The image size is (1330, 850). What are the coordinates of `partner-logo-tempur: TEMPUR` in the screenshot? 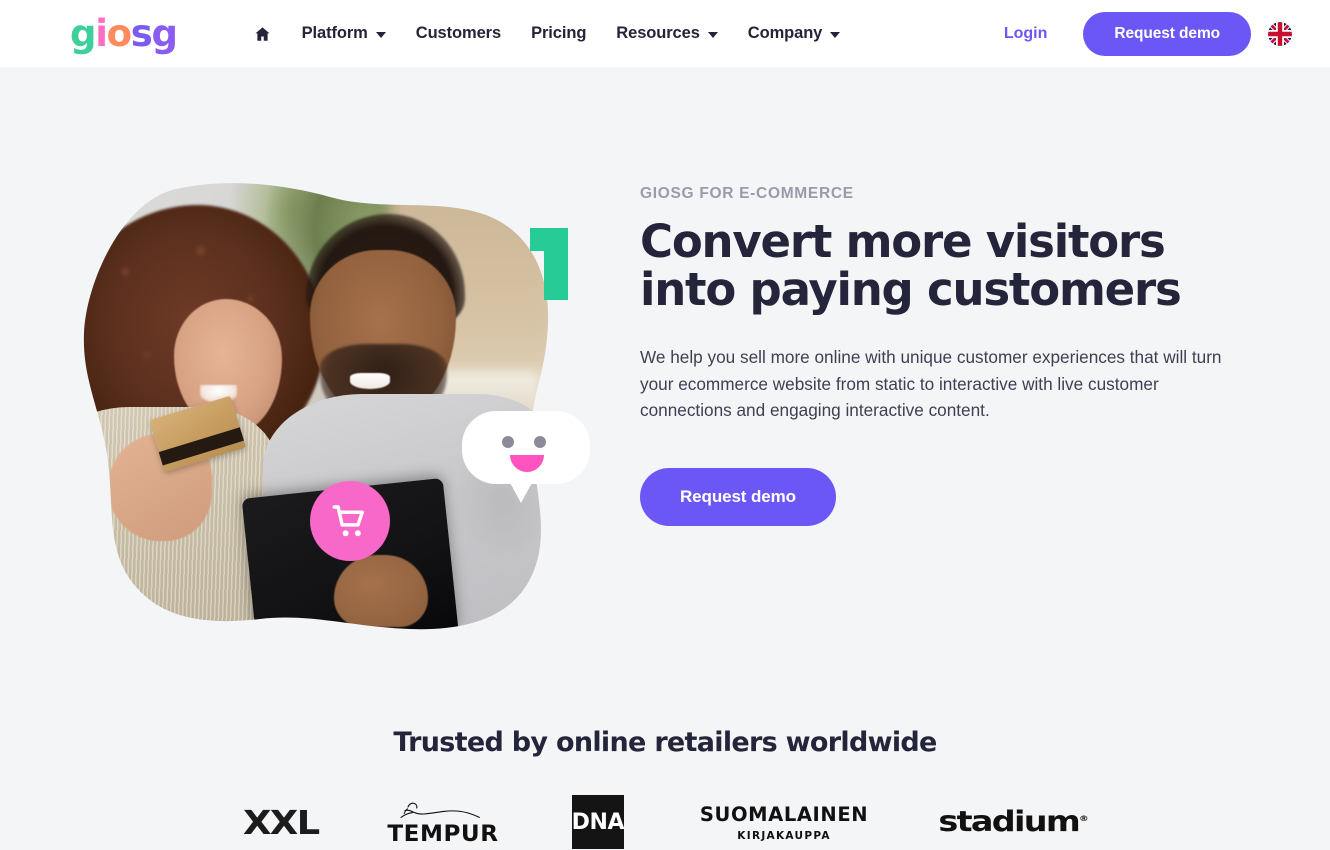 It's located at (443, 822).